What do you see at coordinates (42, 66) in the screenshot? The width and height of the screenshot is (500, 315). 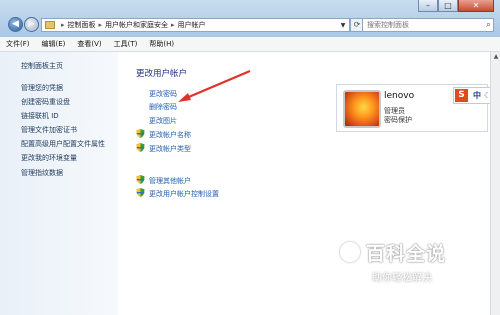 I see `sidebar-home-link: 控制面板主页` at bounding box center [42, 66].